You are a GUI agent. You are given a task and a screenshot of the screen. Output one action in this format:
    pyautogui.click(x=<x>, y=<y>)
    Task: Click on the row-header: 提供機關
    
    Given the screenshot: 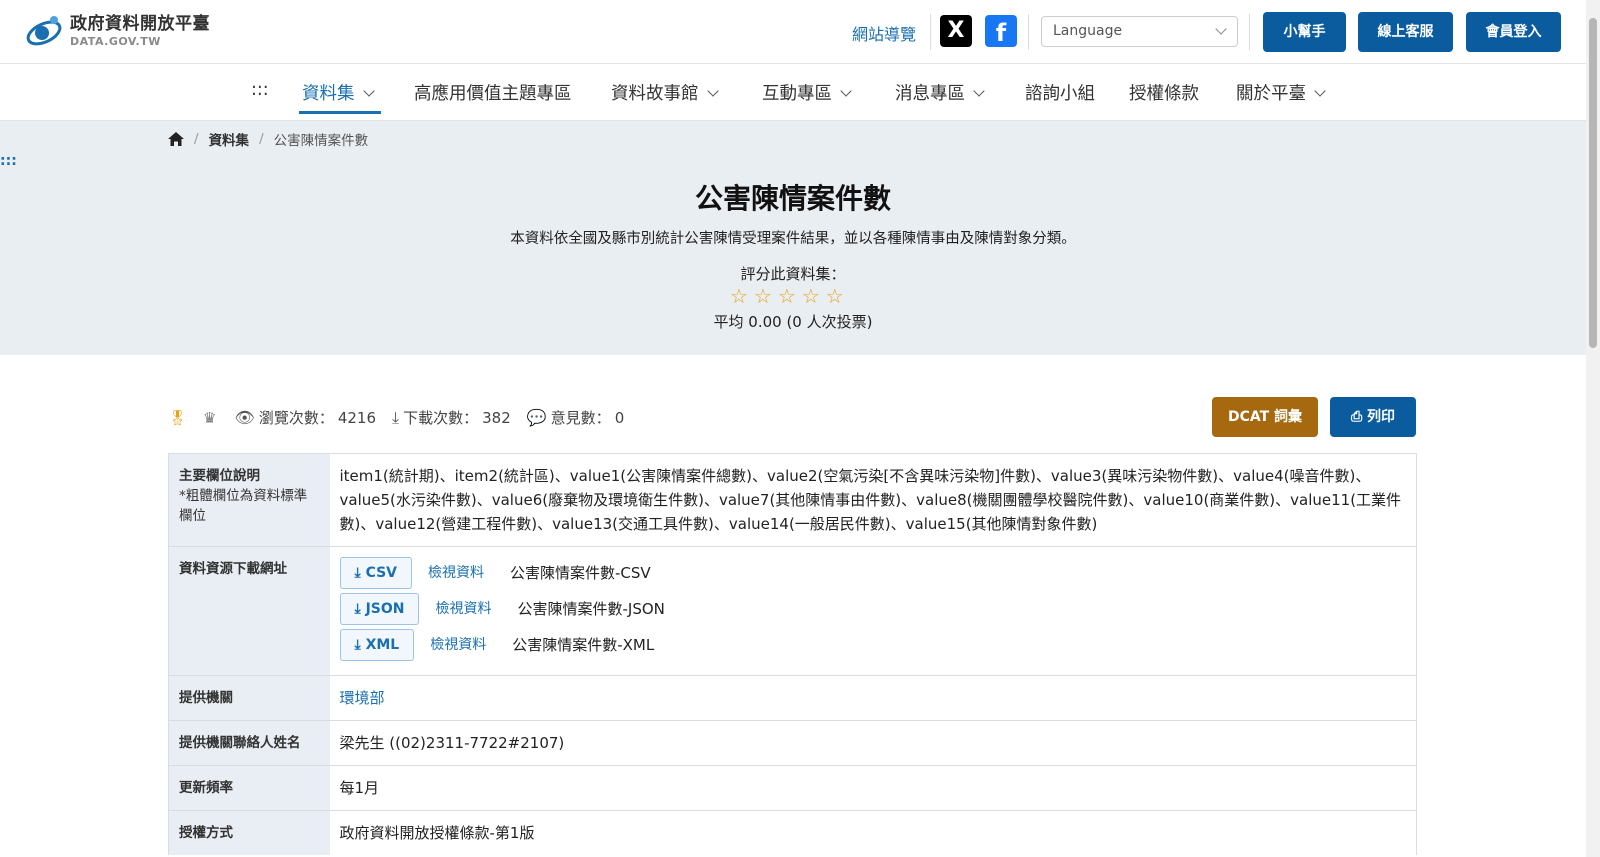 What is the action you would take?
    pyautogui.click(x=249, y=698)
    